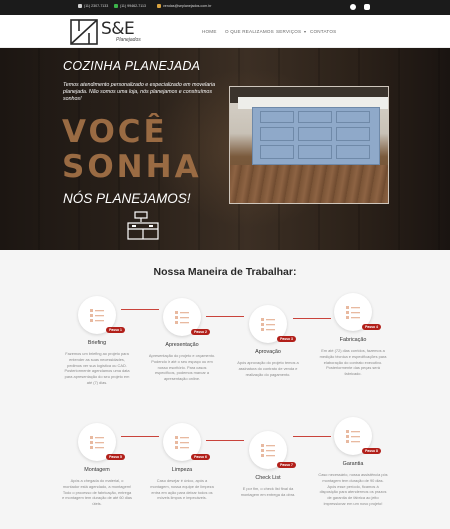  I want to click on logo-mark-icon, so click(84, 32).